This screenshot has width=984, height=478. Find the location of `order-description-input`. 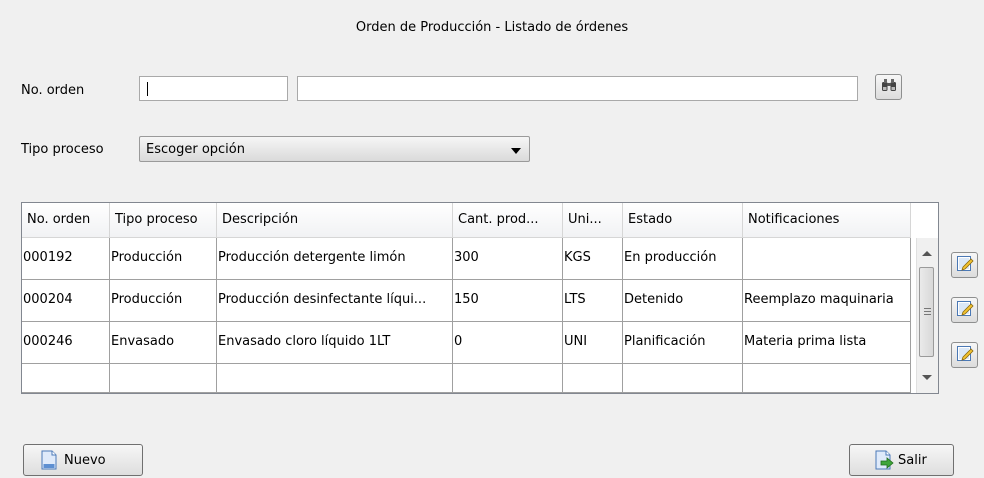

order-description-input is located at coordinates (577, 88).